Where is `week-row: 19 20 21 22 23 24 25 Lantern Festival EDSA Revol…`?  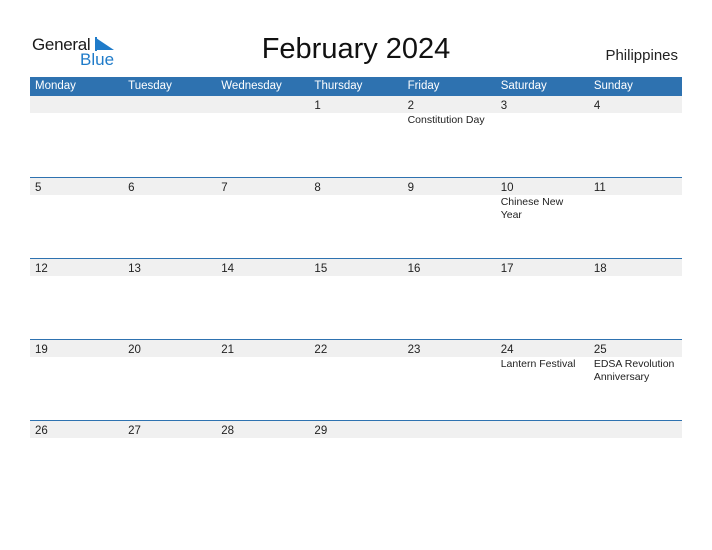 week-row: 19 20 21 22 23 24 25 Lantern Festival EDSA Revol… is located at coordinates (356, 379).